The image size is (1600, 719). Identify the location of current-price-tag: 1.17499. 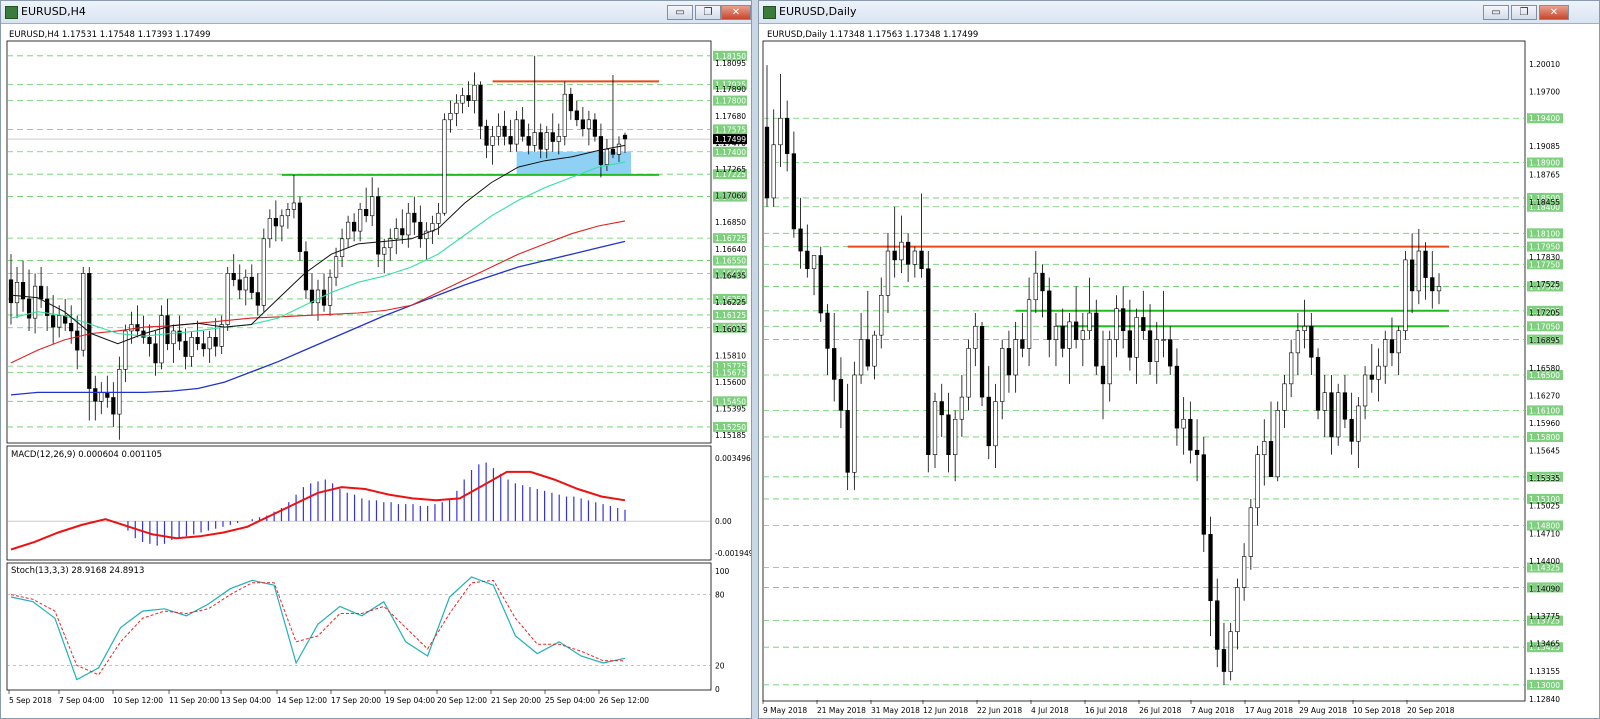
(730, 139).